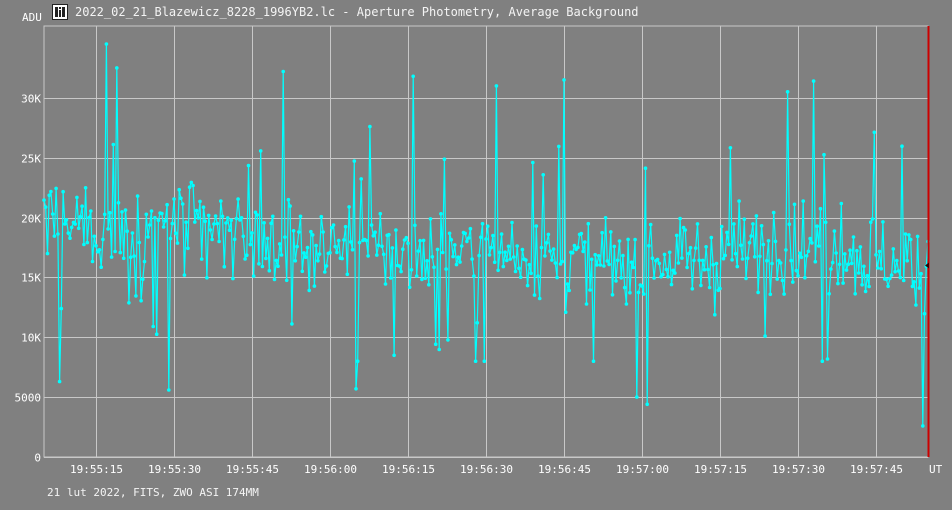 This screenshot has width=952, height=510. Describe the element at coordinates (564, 469) in the screenshot. I see `x-tick-label: 19:56:45` at that location.